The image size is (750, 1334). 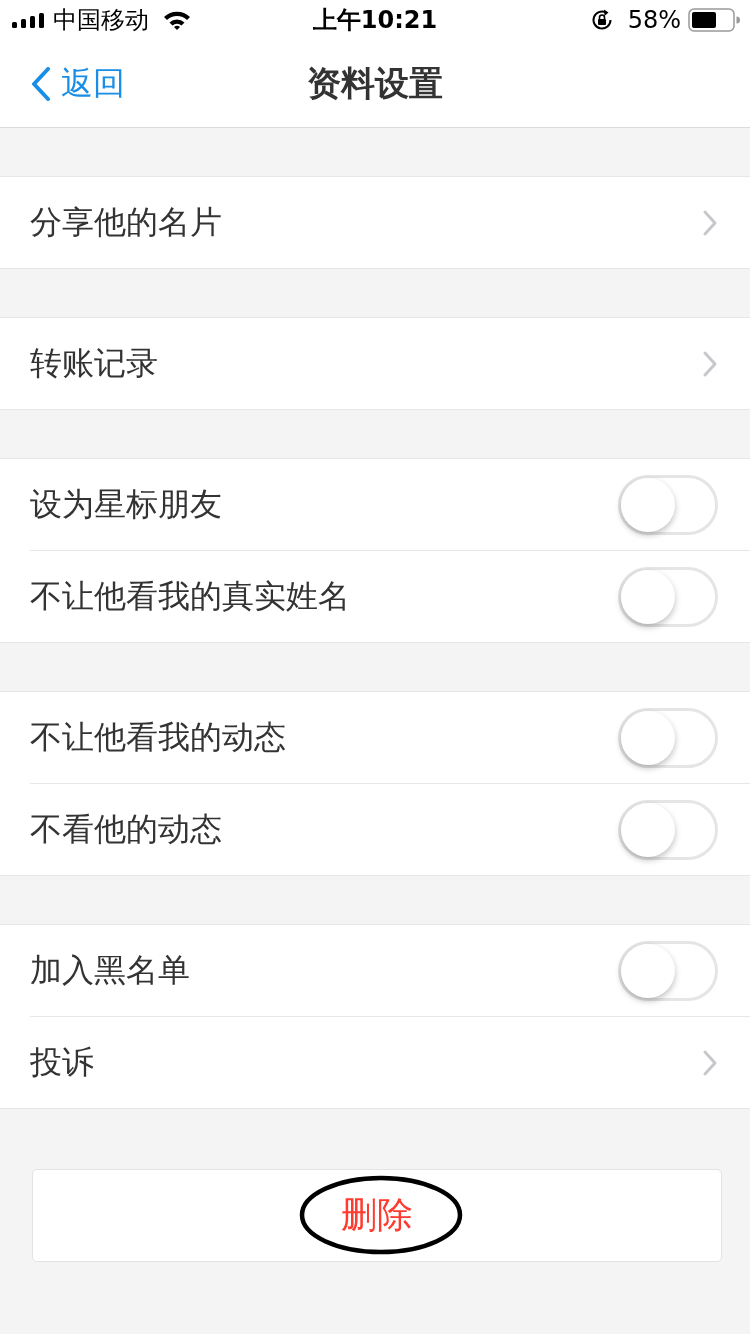 What do you see at coordinates (158, 737) in the screenshot?
I see `setting-label: 不让他看我的动态` at bounding box center [158, 737].